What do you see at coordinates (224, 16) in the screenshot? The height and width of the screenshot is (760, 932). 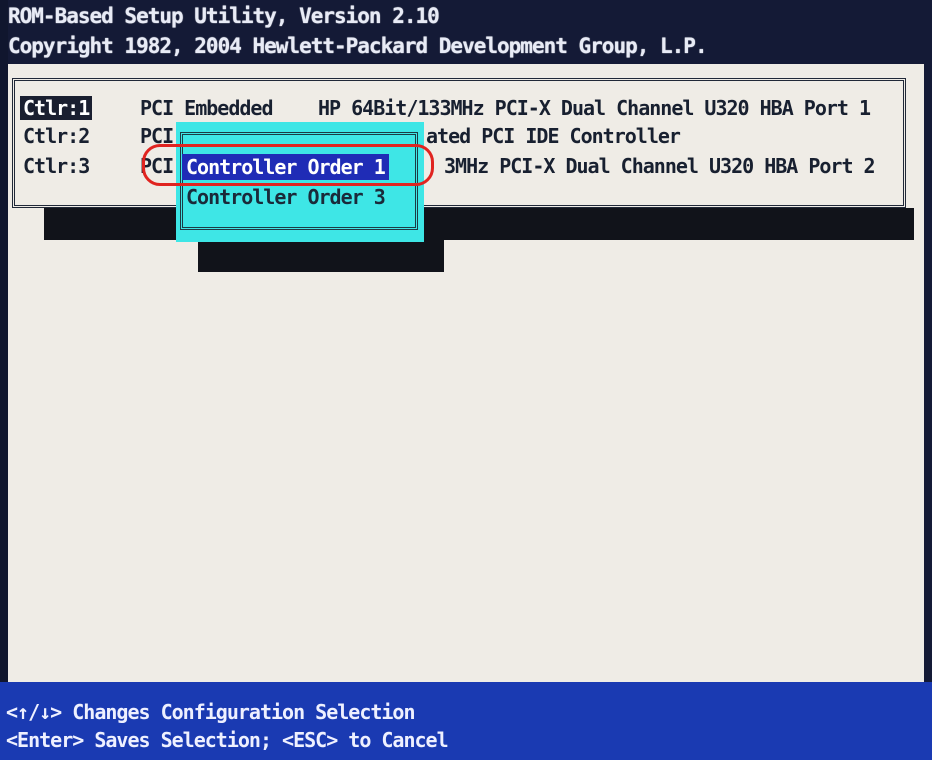 I see `utility-title: ROM-Based Setup Utility, Version 2.10` at bounding box center [224, 16].